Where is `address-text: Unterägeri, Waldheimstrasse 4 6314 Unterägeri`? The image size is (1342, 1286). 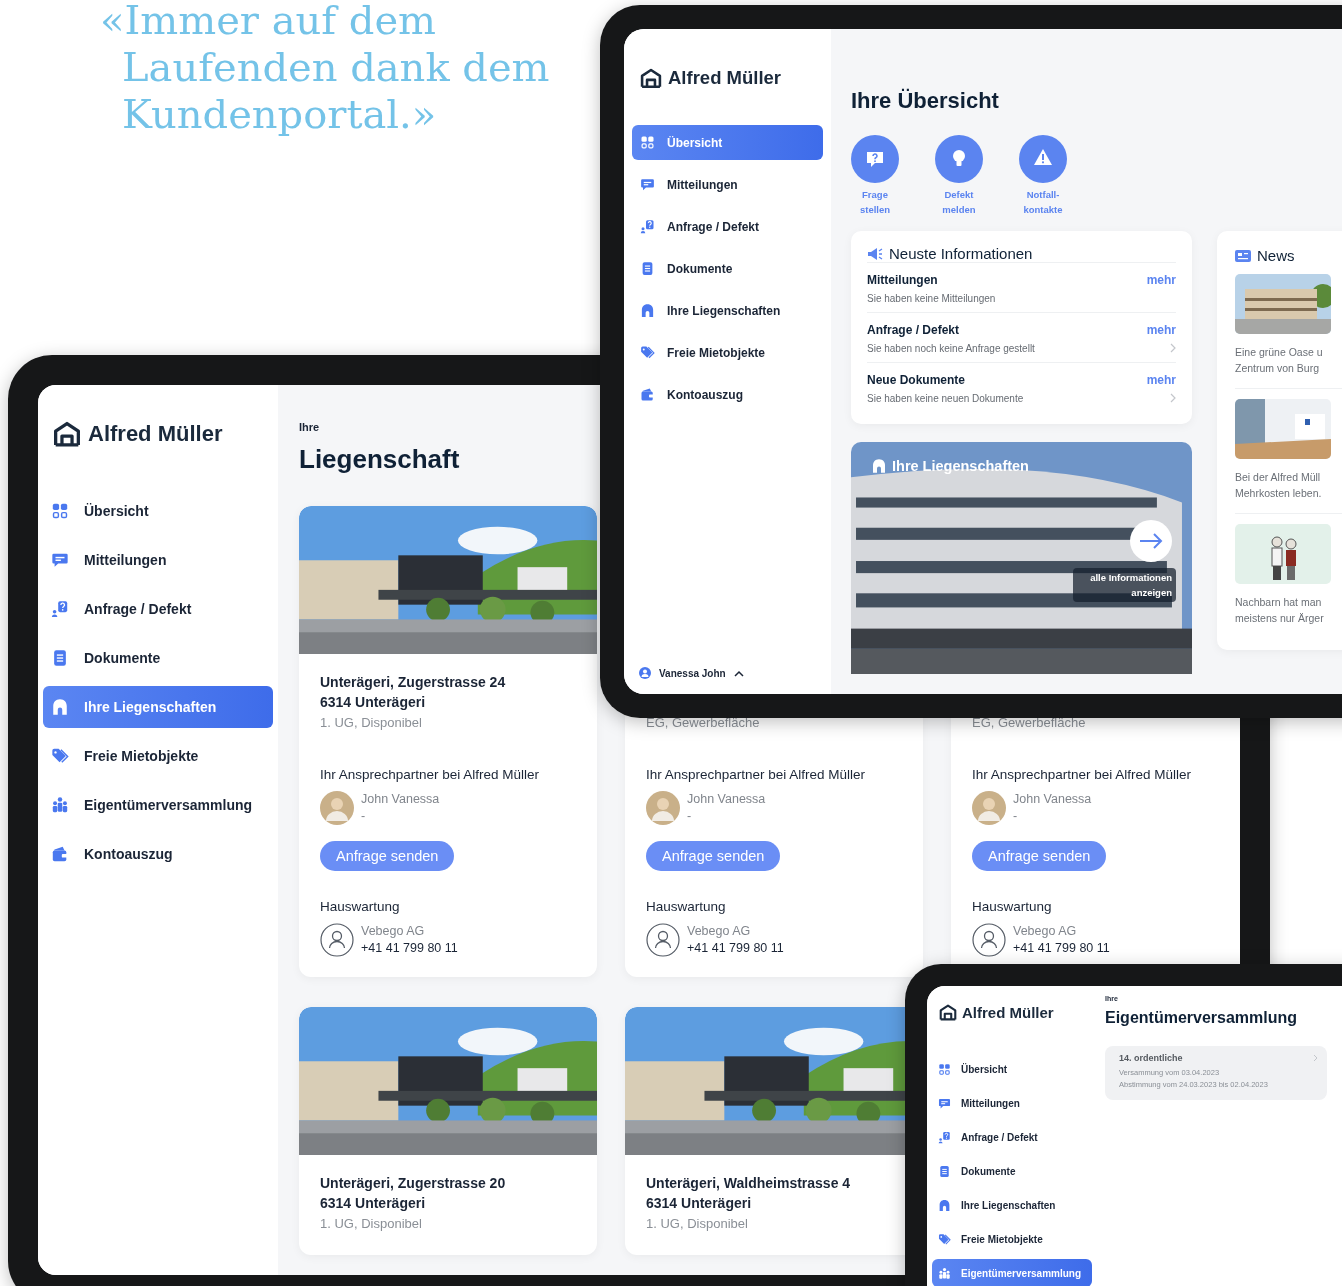
address-text: Unterägeri, Waldheimstrasse 4 6314 Unterägeri is located at coordinates (749, 1193).